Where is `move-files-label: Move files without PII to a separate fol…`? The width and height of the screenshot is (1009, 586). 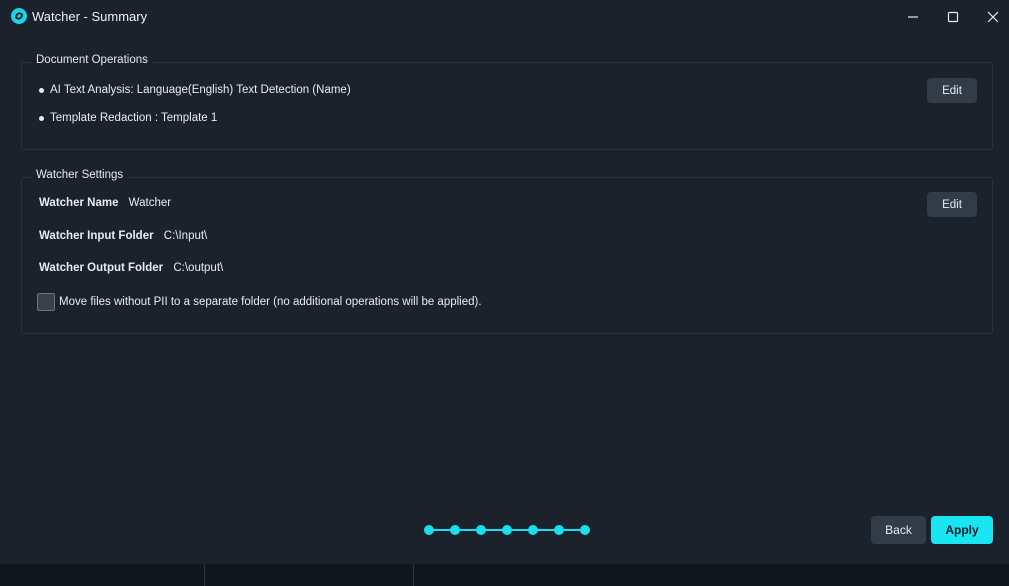 move-files-label: Move files without PII to a separate fol… is located at coordinates (270, 302).